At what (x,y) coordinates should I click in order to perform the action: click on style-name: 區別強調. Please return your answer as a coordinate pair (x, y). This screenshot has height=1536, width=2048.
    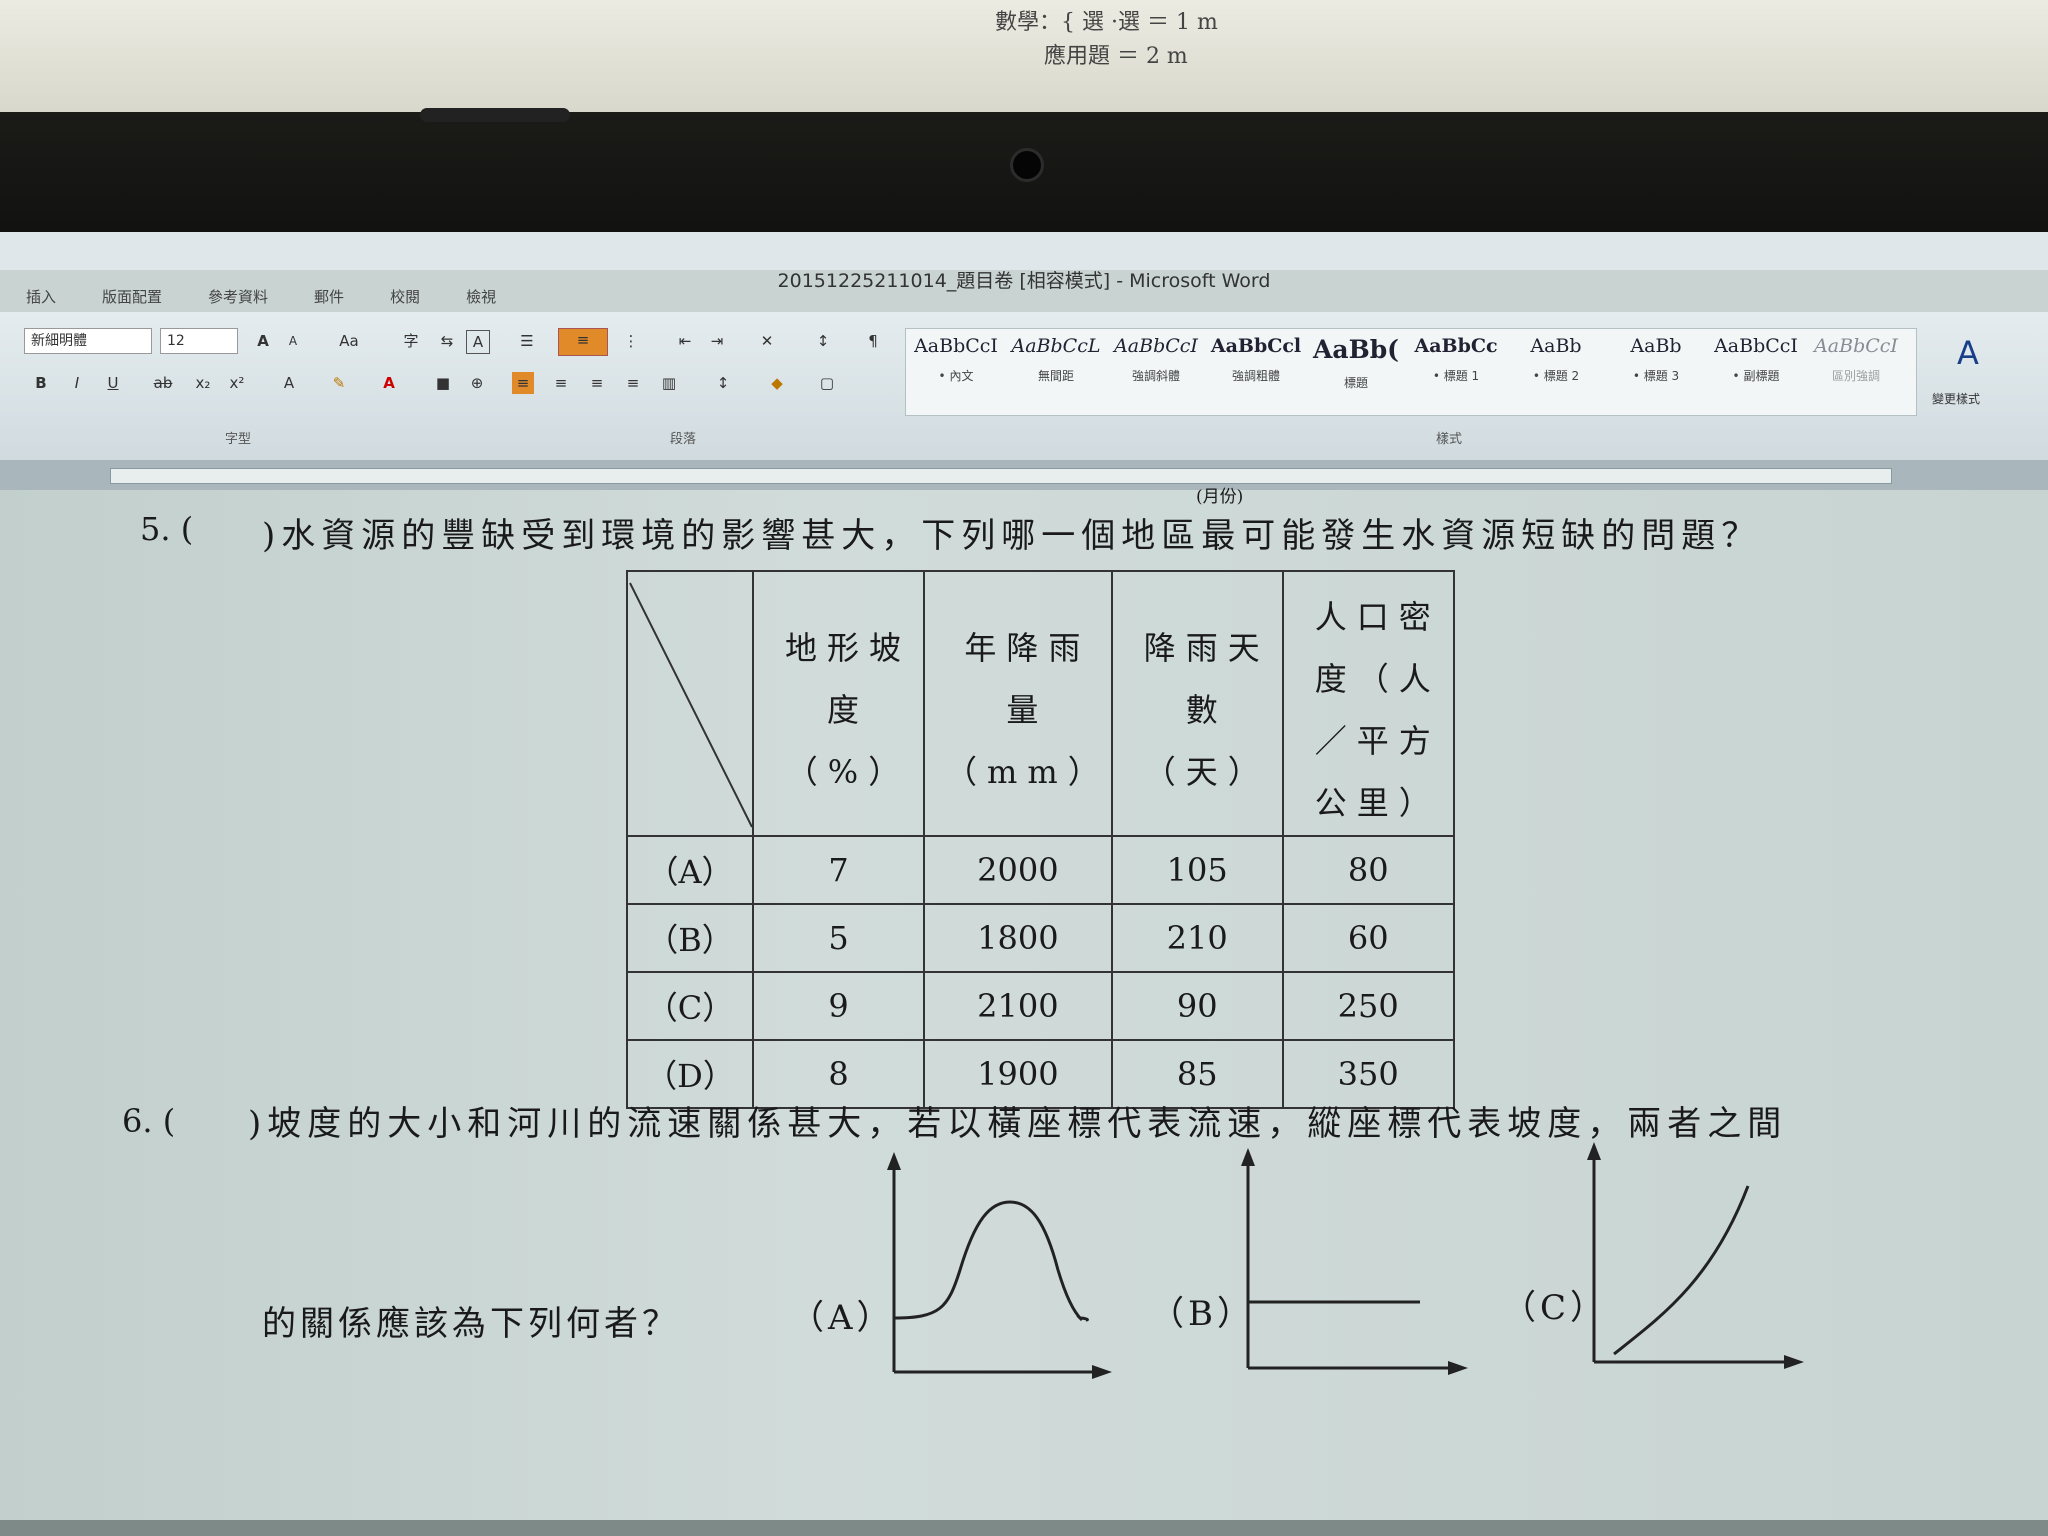
    Looking at the image, I should click on (1855, 376).